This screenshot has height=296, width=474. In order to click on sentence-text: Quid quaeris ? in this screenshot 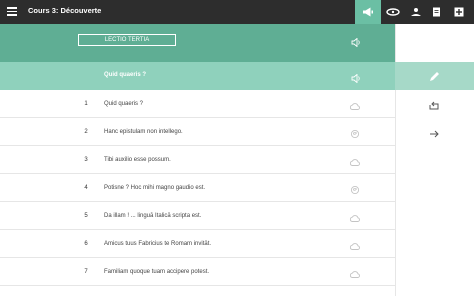, I will do `click(124, 104)`.